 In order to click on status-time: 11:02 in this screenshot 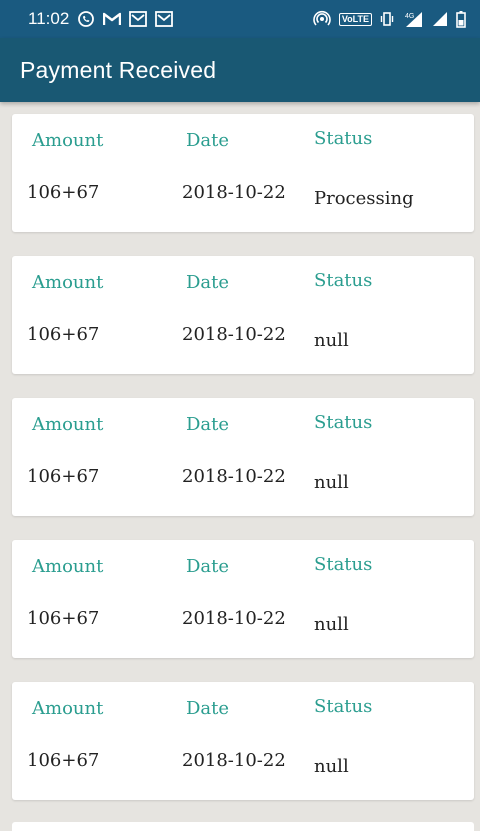, I will do `click(49, 18)`.